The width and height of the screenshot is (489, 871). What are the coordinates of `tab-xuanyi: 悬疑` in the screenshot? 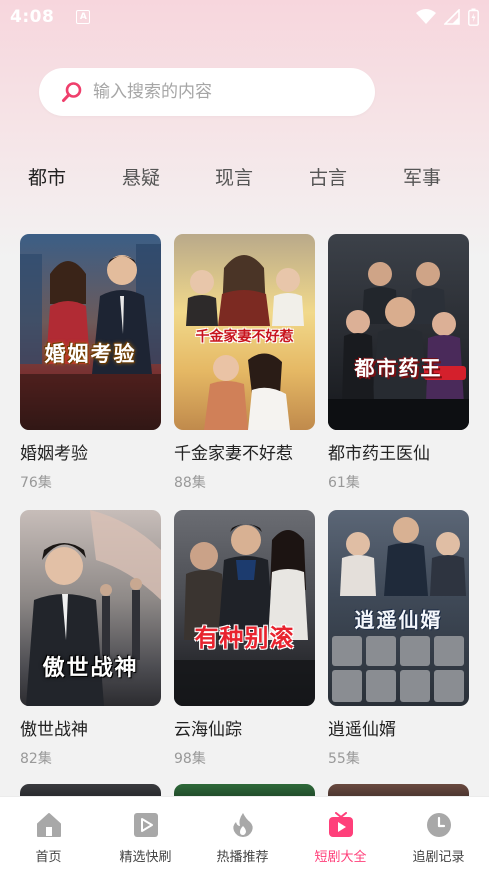 It's located at (141, 176).